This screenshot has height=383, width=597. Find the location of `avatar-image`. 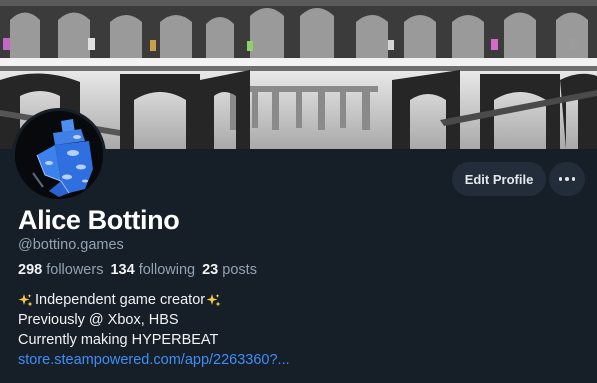

avatar-image is located at coordinates (59, 155).